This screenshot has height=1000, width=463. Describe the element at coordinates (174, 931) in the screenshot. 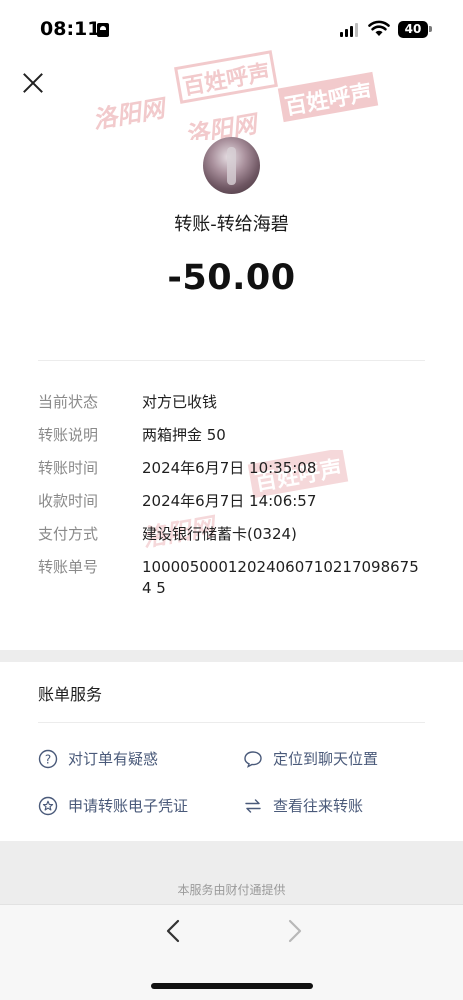

I see `back-chevron-icon` at that location.